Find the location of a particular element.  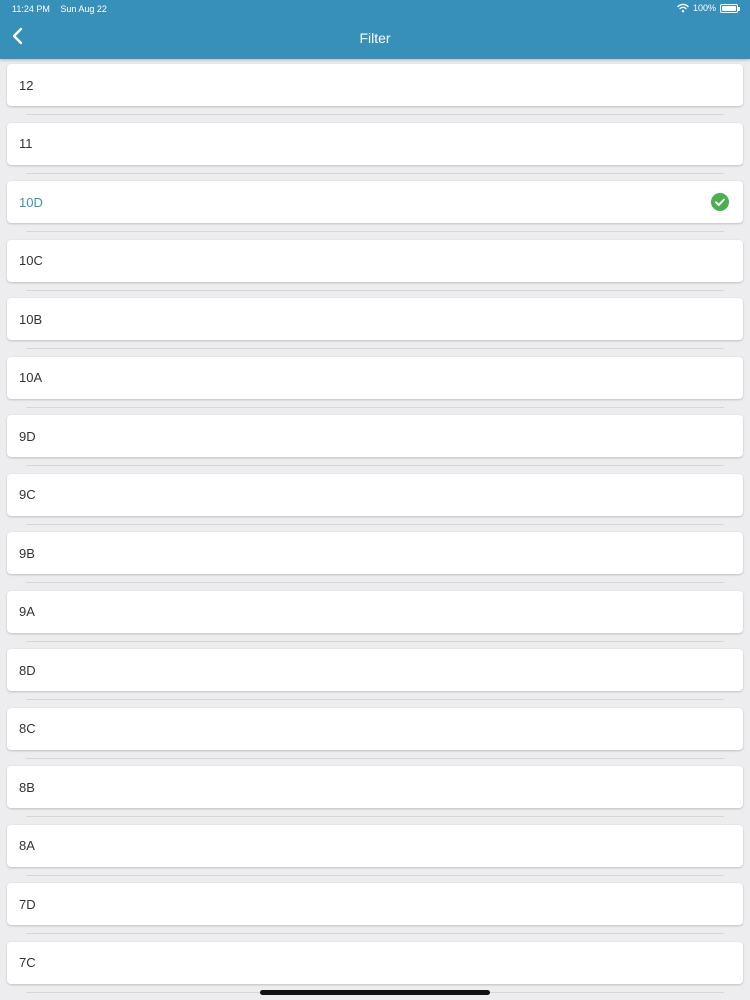

filter-option-8d: 8D is located at coordinates (375, 670).